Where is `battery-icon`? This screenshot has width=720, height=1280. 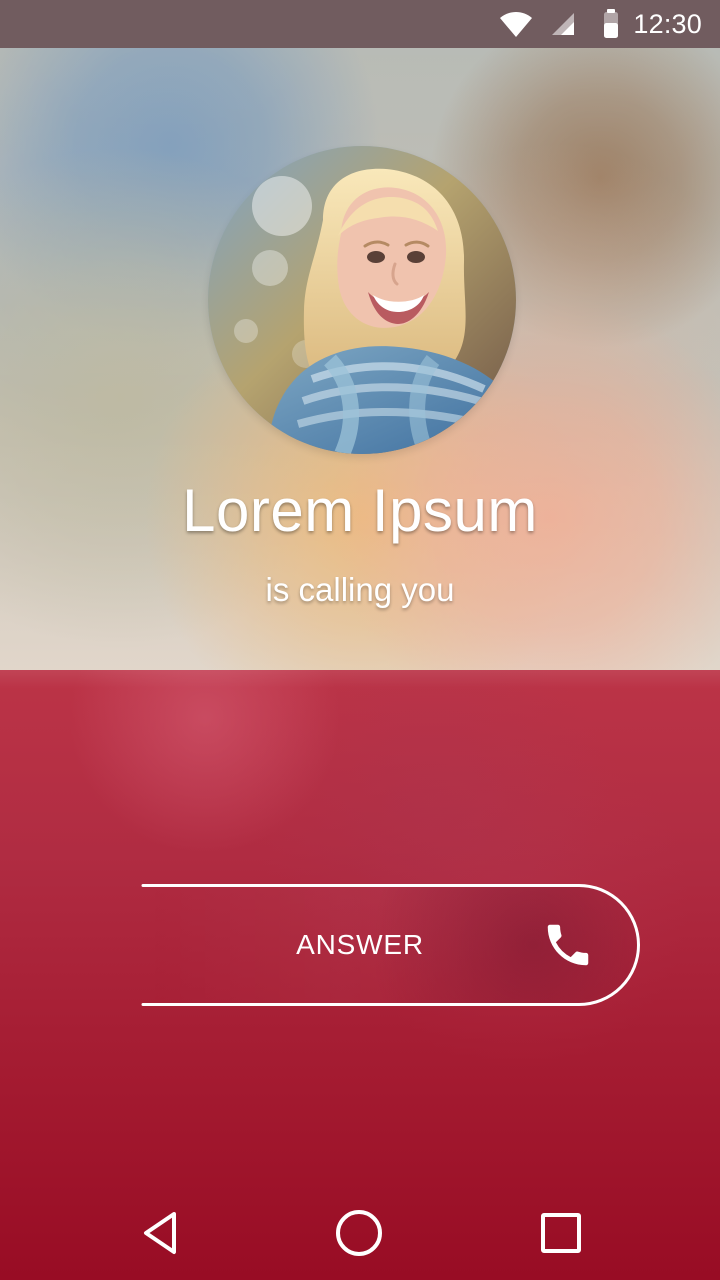
battery-icon is located at coordinates (611, 24).